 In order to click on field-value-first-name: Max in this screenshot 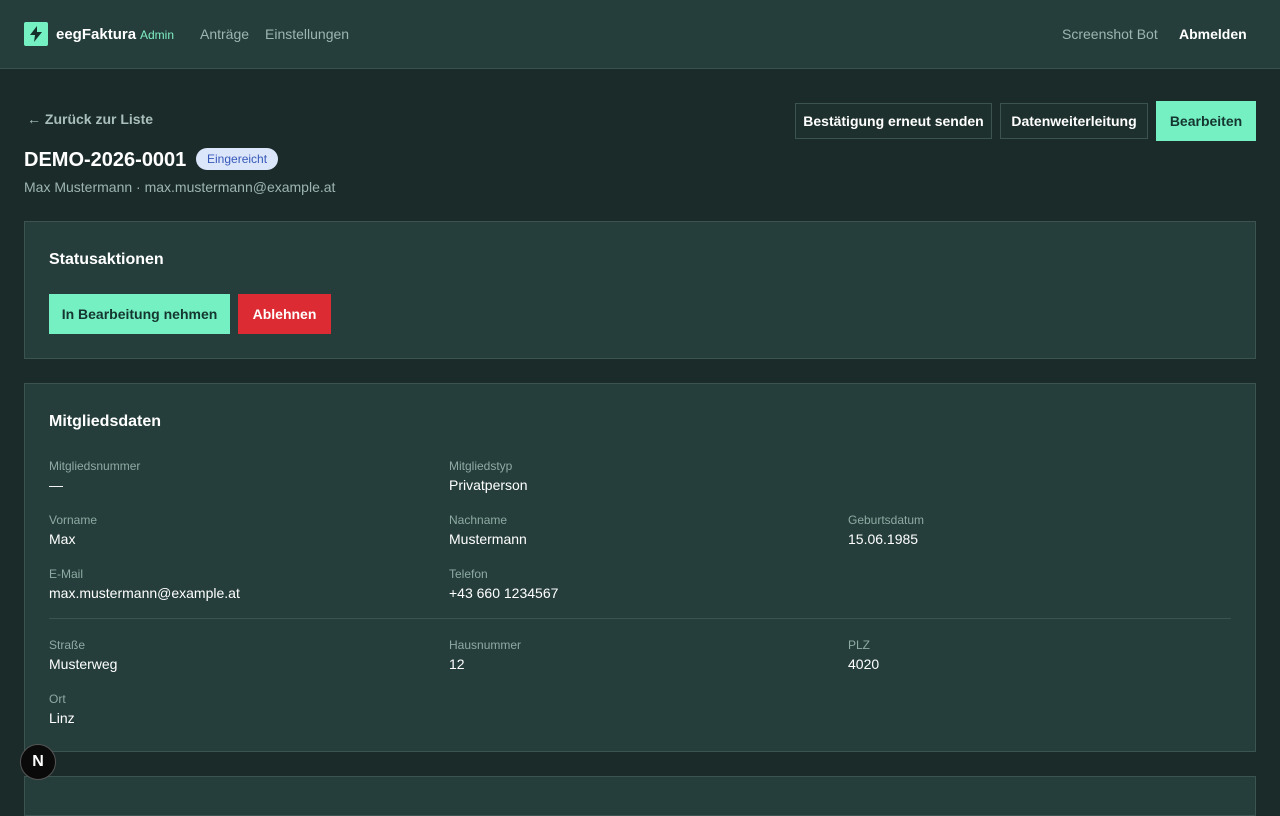, I will do `click(62, 539)`.